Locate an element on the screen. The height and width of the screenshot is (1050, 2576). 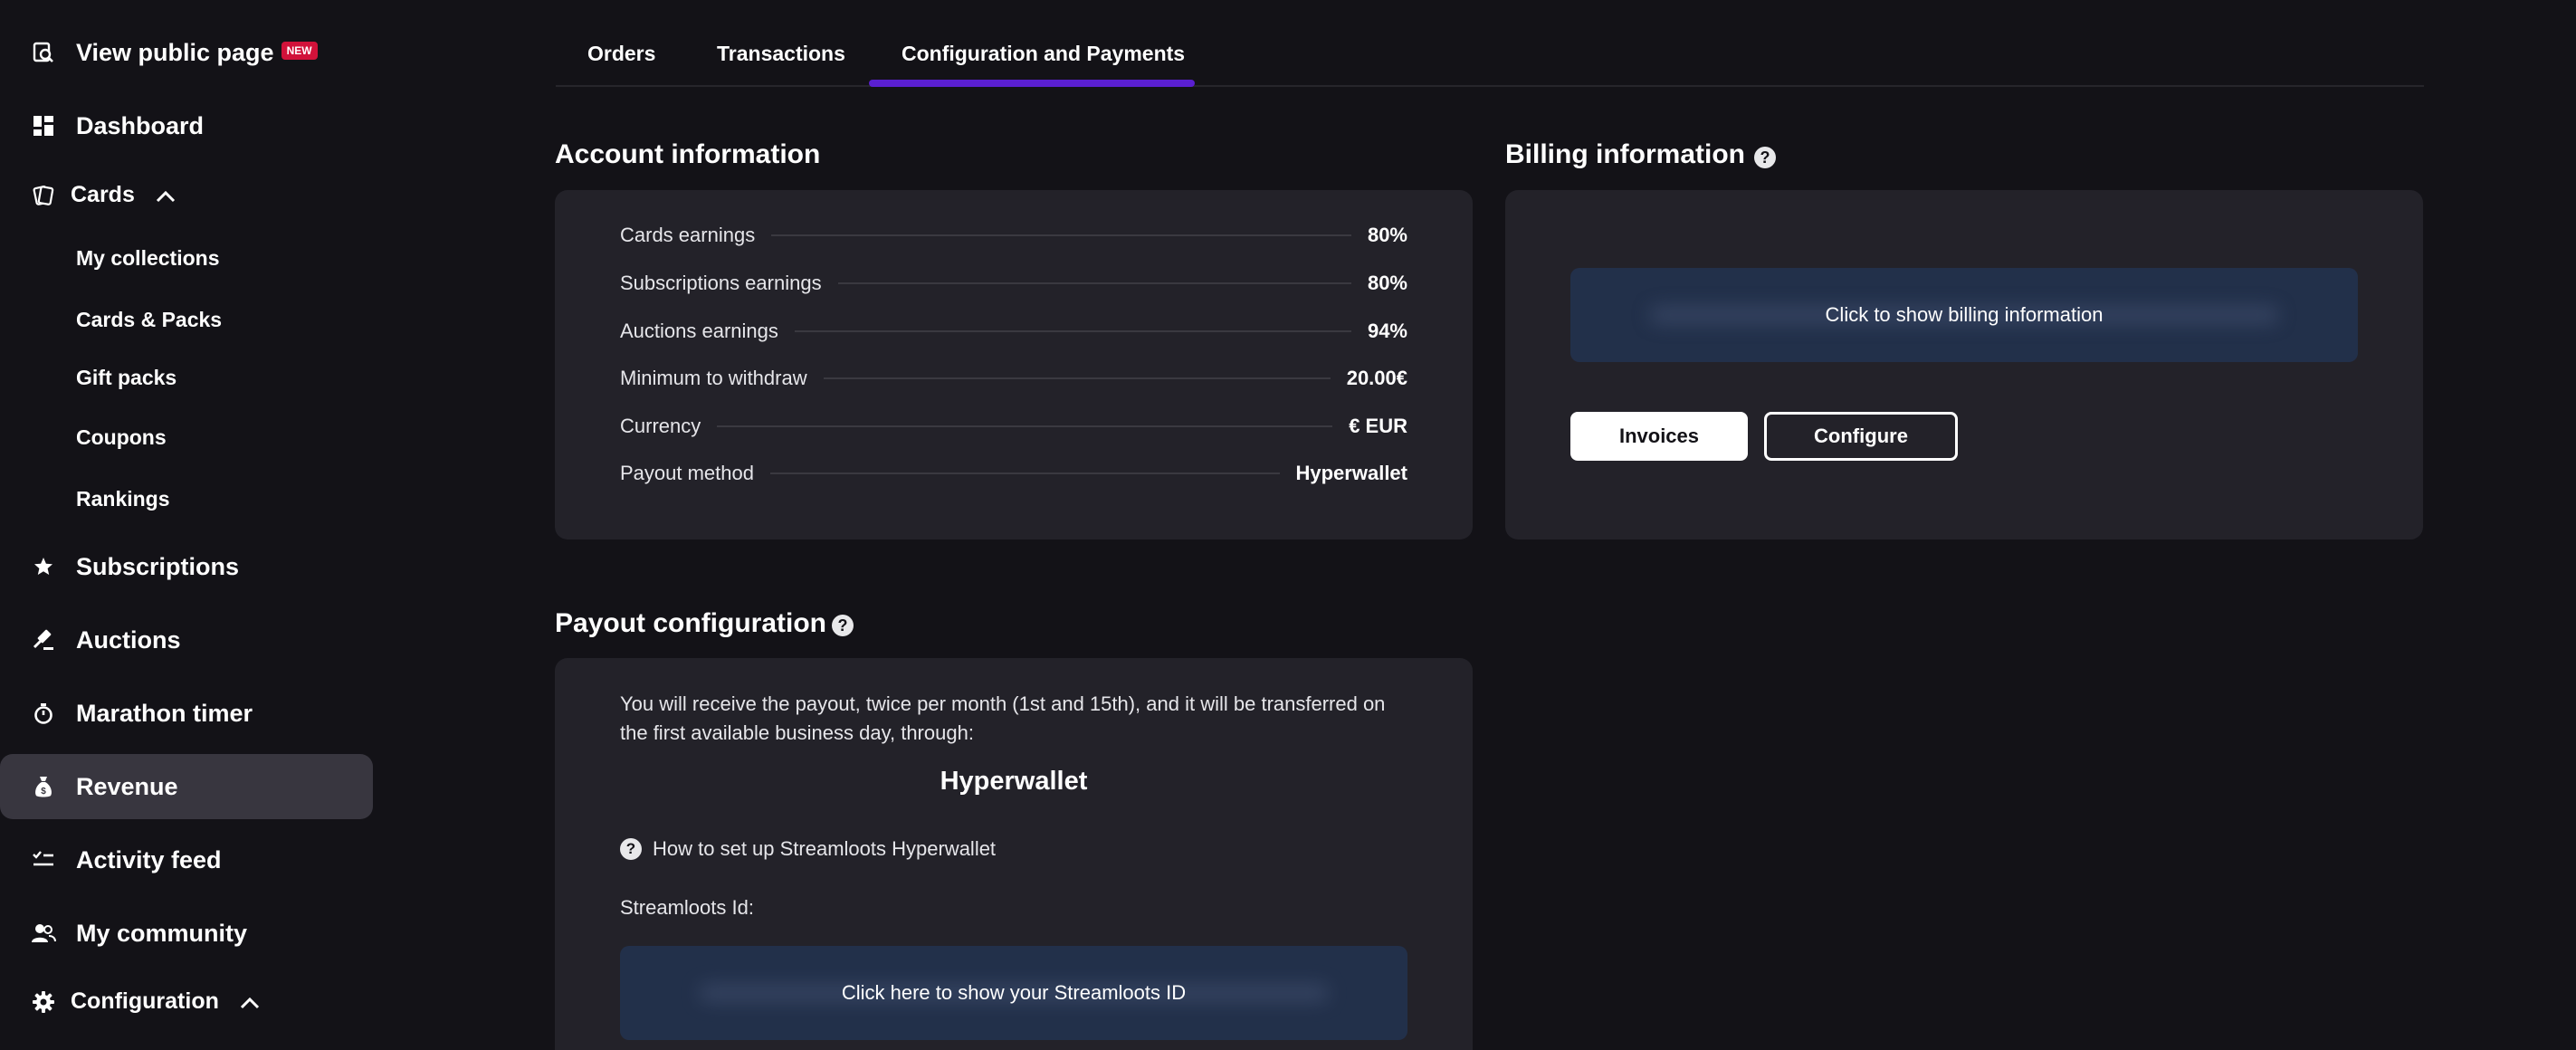
info-label: Auctions earnings is located at coordinates (699, 331).